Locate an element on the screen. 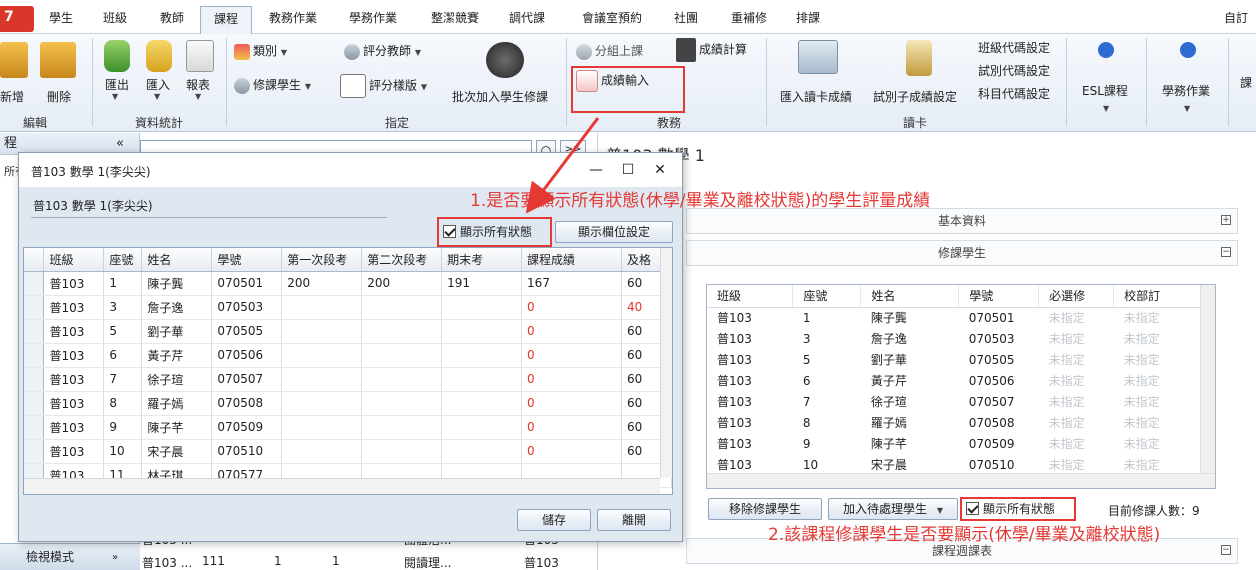  annotation-arrow is located at coordinates (562, 165).